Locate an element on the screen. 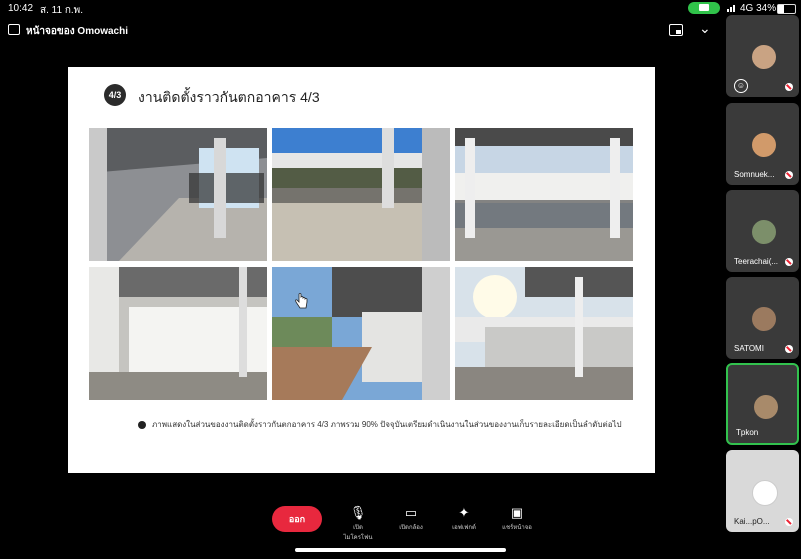 The image size is (801, 559). effects-button: ✦ เอฟเฟกต์ is located at coordinates (464, 518).